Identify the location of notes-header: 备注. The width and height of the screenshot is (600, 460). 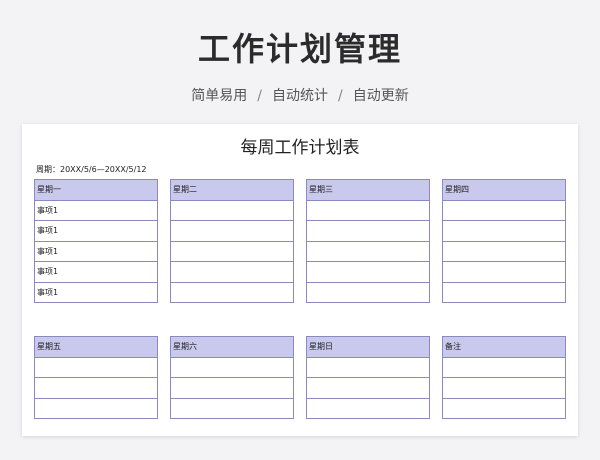
(504, 347).